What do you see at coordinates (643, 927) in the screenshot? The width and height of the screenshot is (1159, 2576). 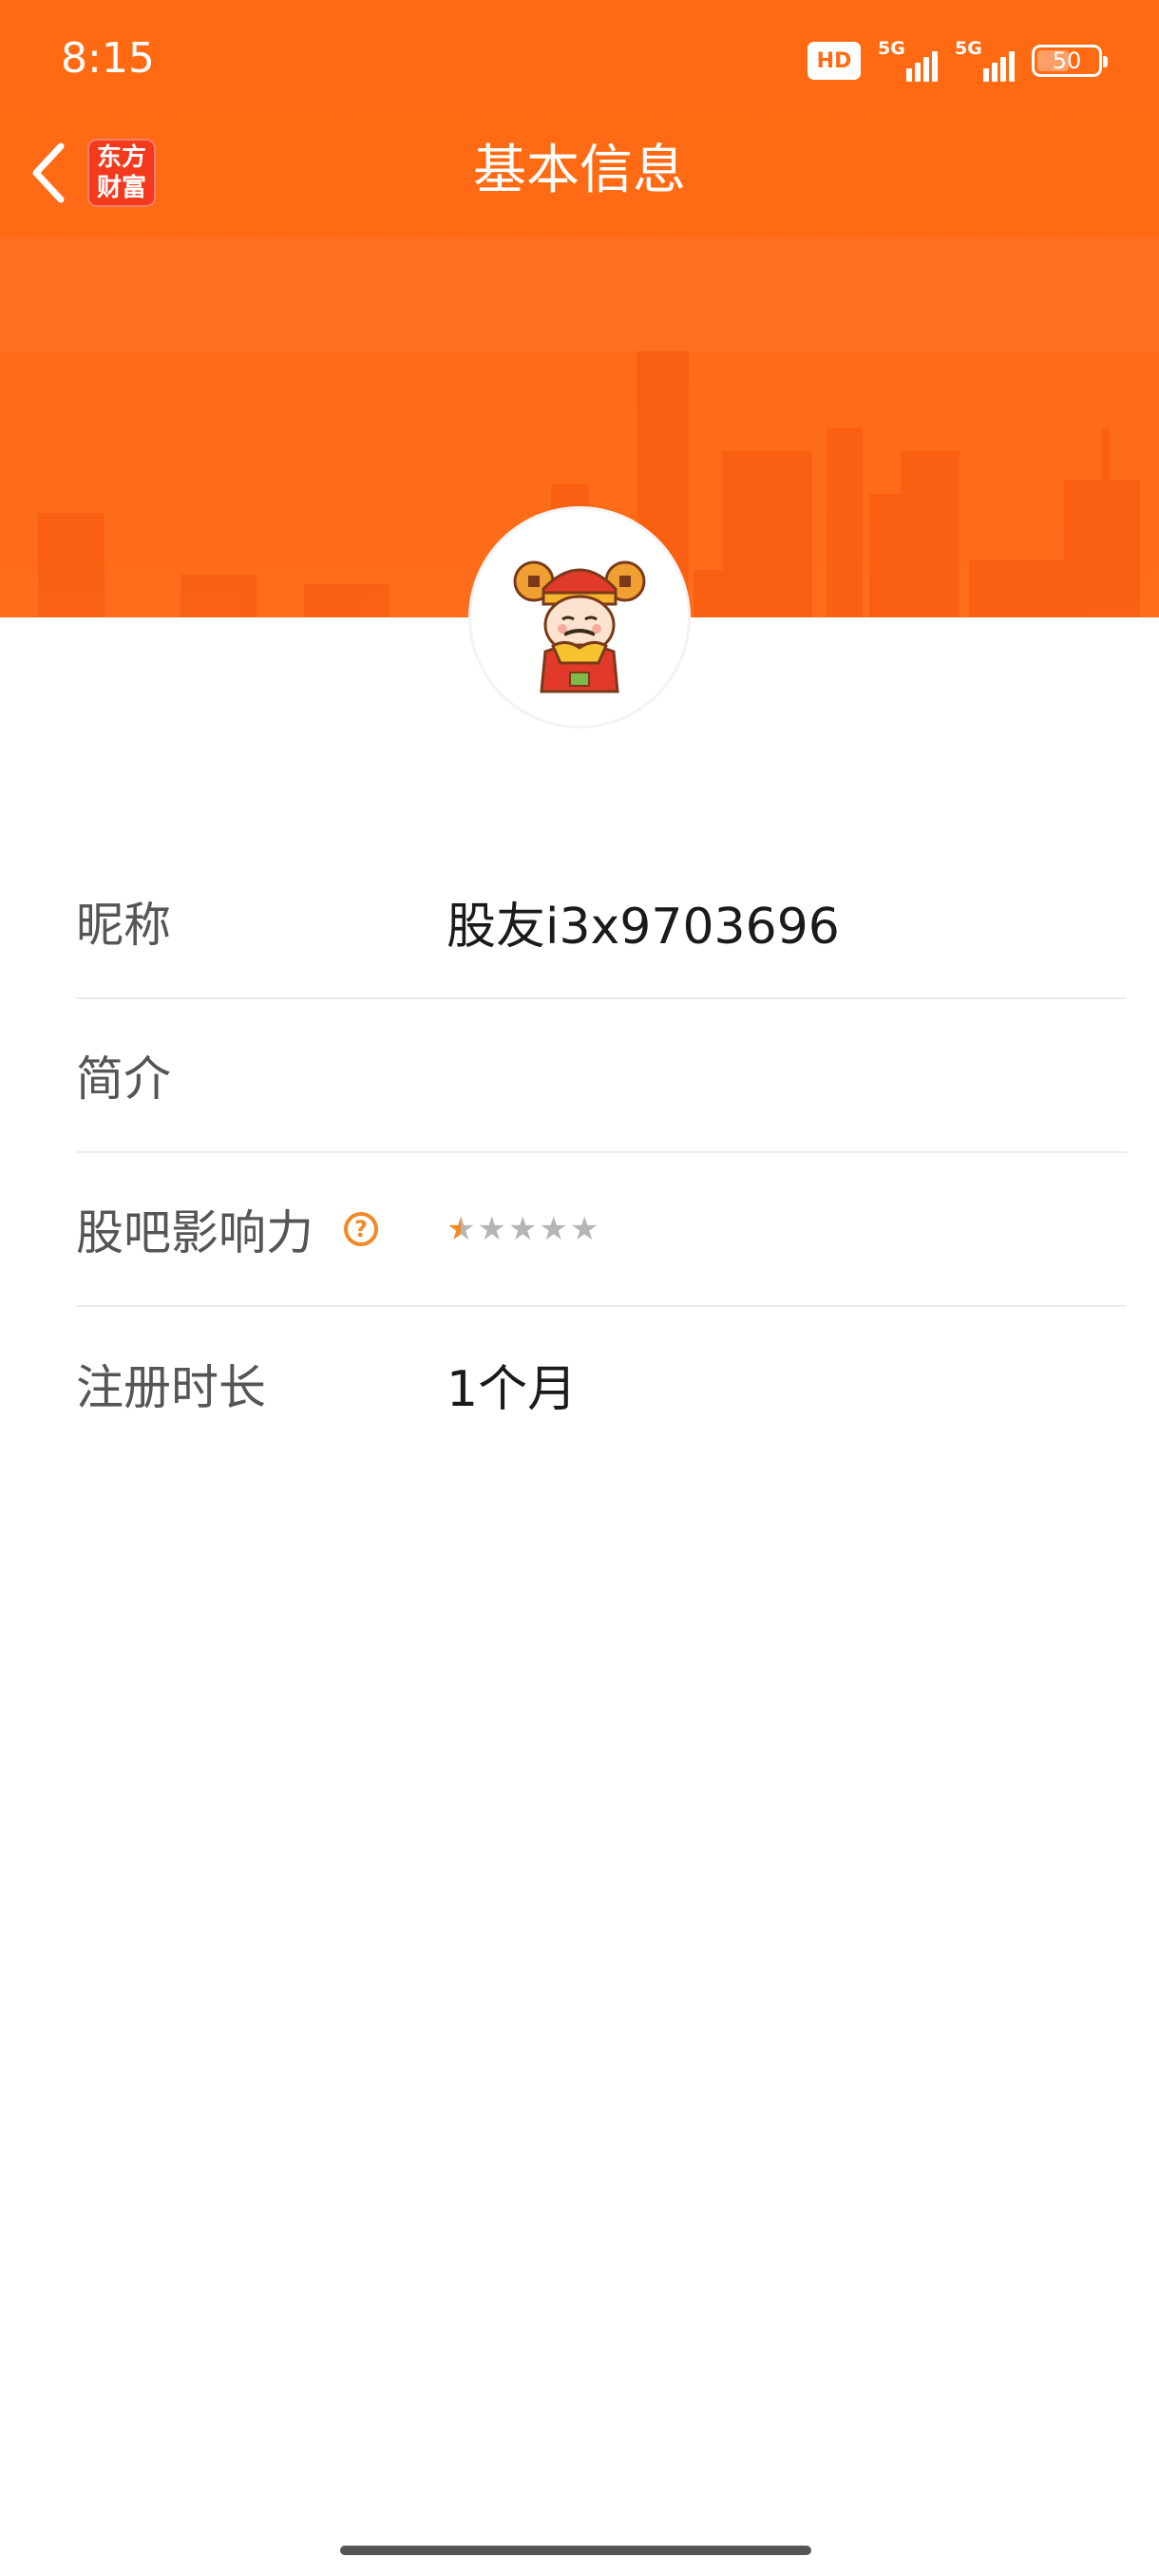 I see `nickname-value: 股友i3x9703696` at bounding box center [643, 927].